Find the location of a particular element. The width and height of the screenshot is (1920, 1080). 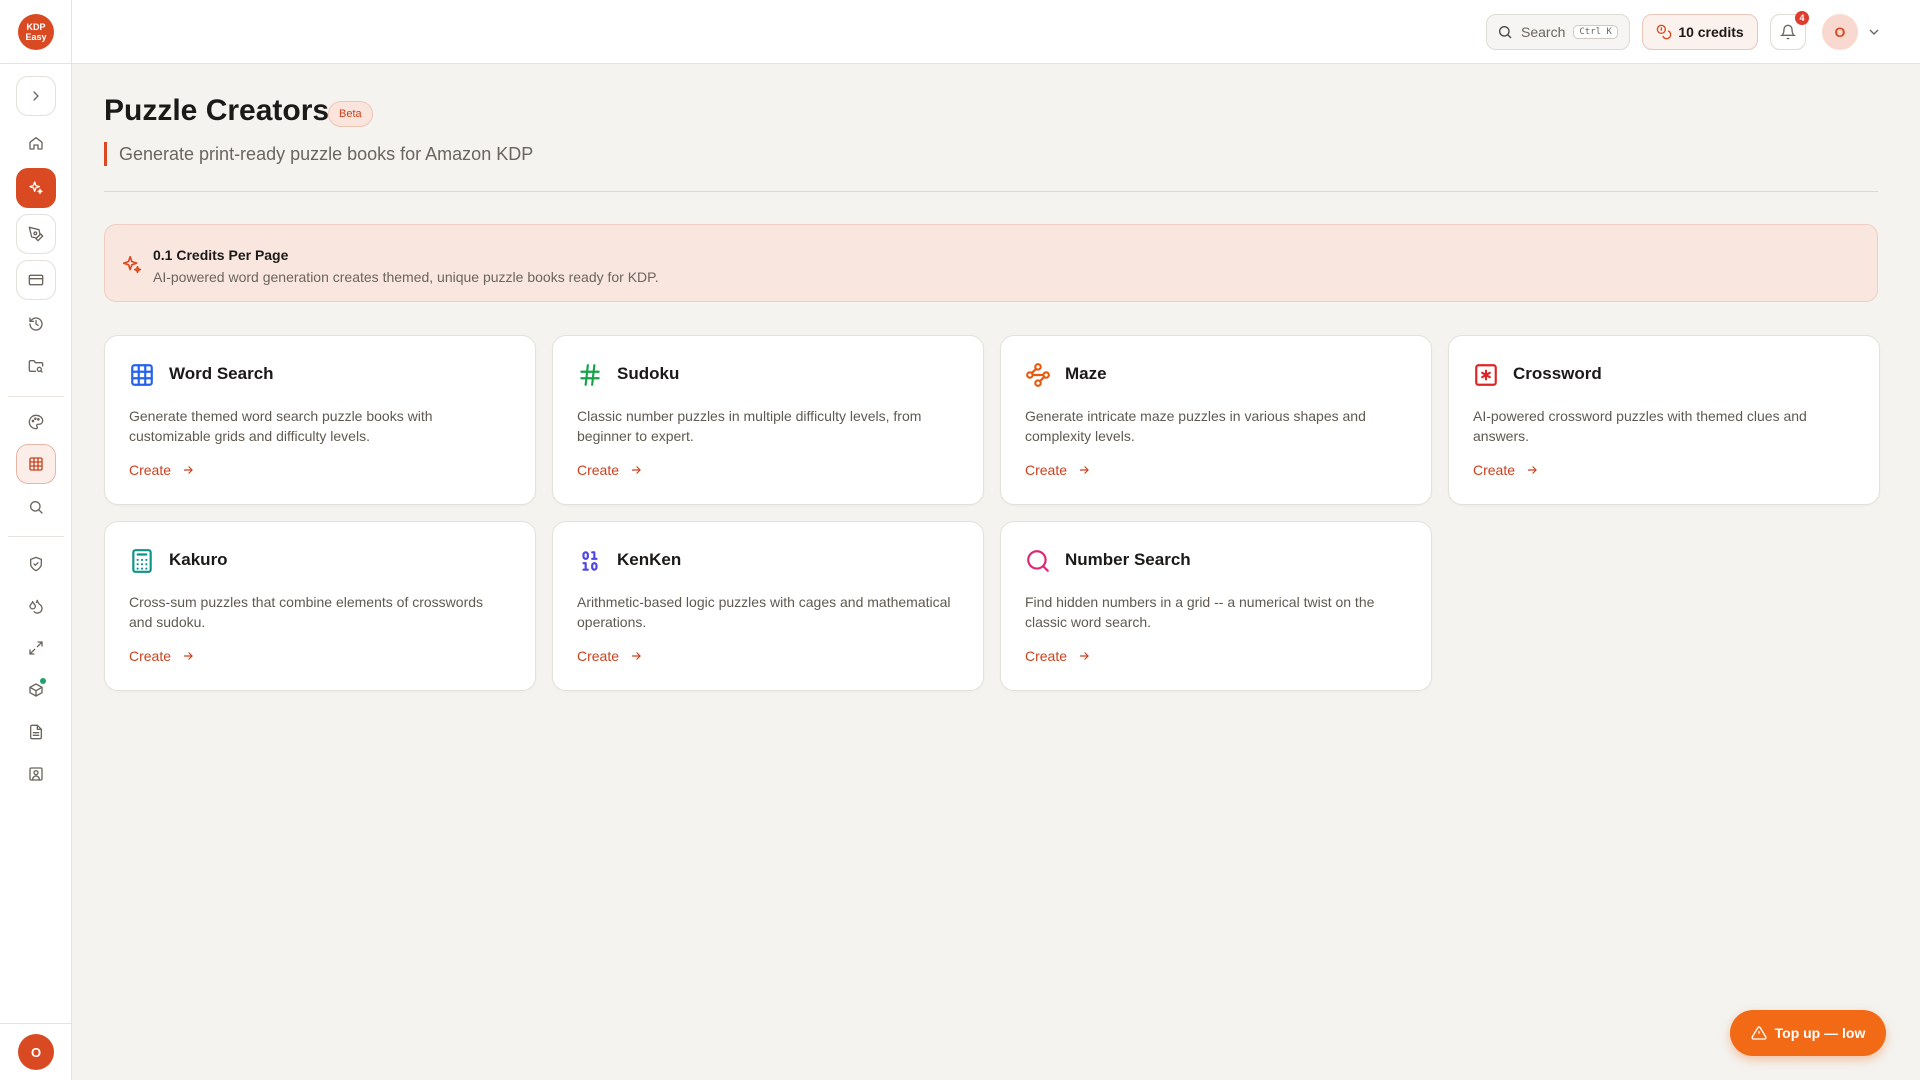

sidebar-item-documents is located at coordinates (36, 732).